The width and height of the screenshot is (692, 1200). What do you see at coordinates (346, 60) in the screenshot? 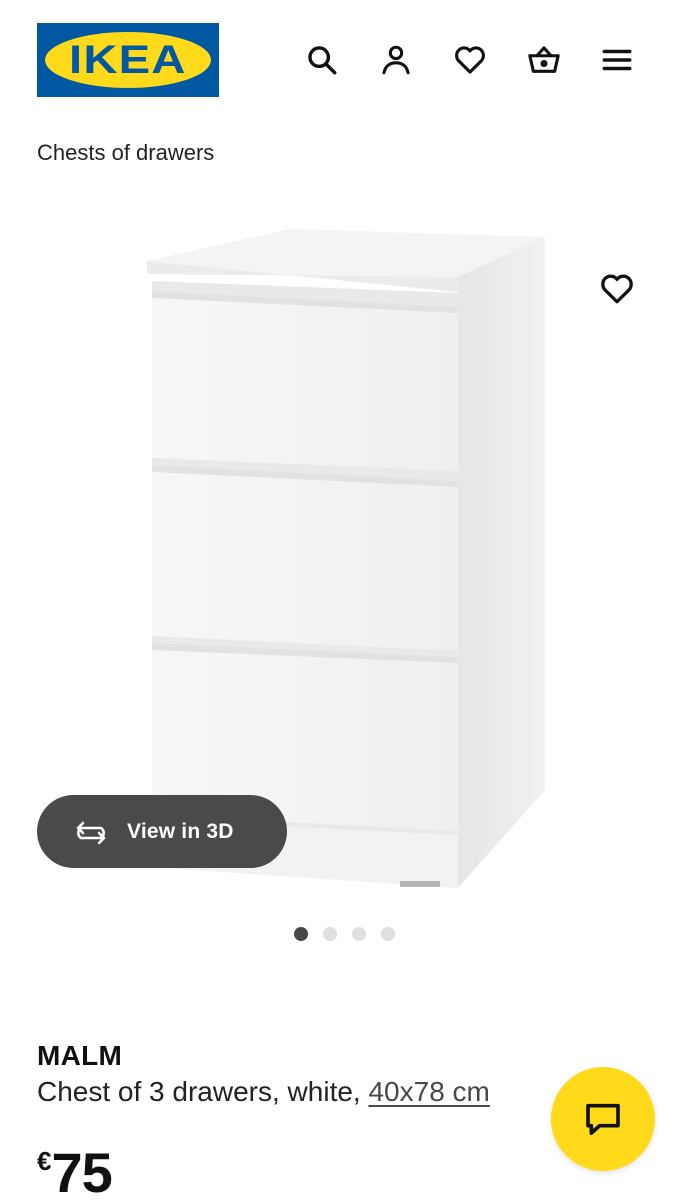
I see `header: IKEA` at bounding box center [346, 60].